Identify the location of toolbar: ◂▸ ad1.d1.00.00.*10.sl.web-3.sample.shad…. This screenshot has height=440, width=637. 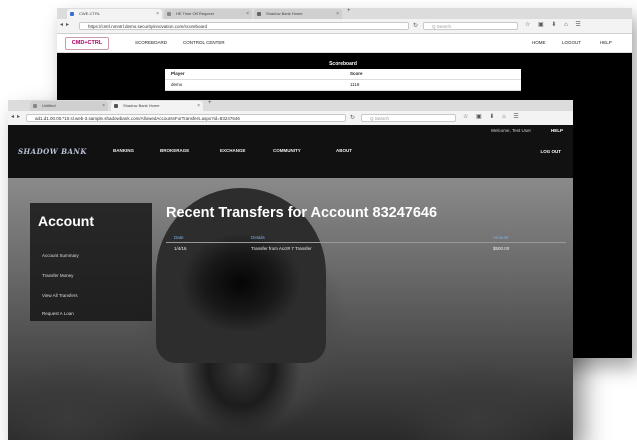
(290, 118).